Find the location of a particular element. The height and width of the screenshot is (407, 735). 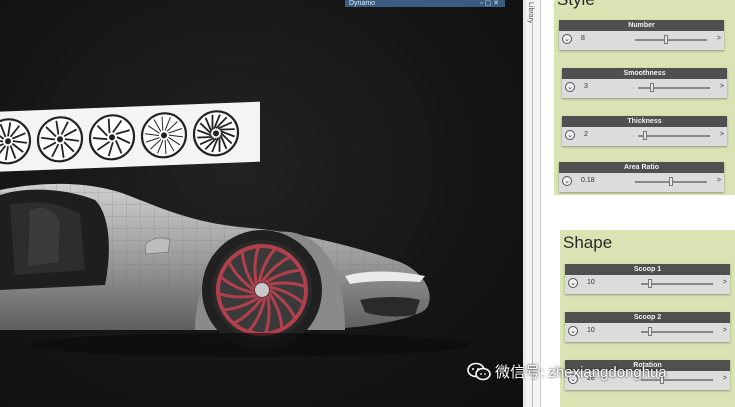

node-title: Scoop 1 is located at coordinates (647, 269).